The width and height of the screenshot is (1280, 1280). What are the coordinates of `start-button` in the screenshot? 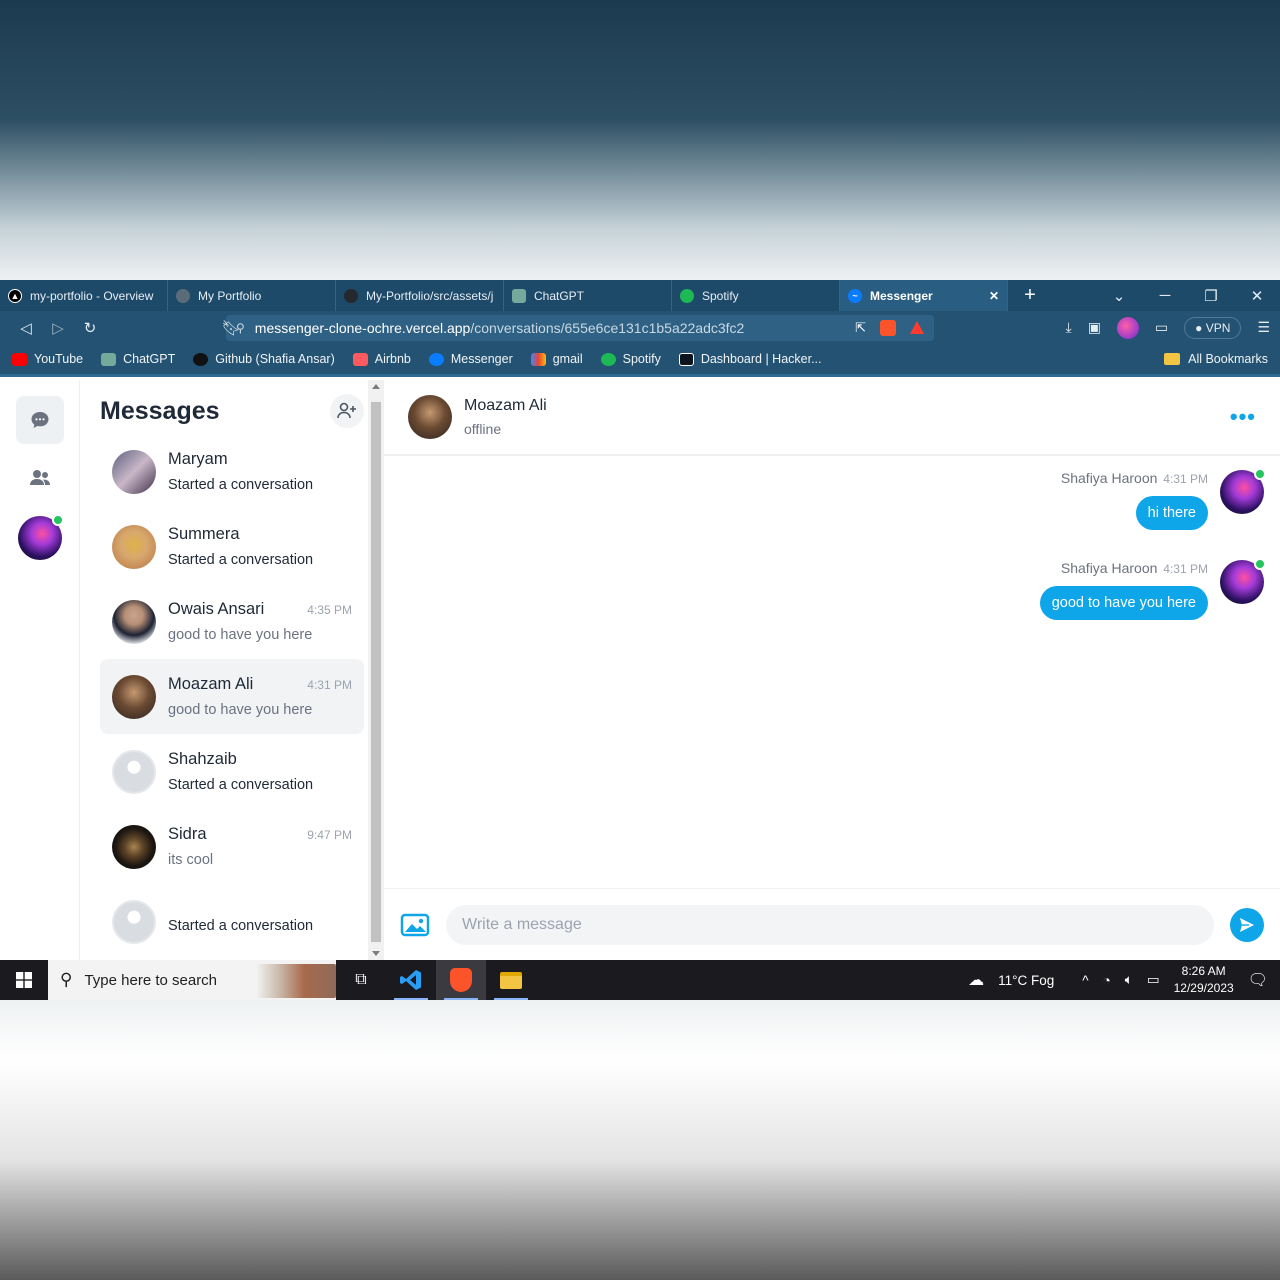 It's located at (24, 980).